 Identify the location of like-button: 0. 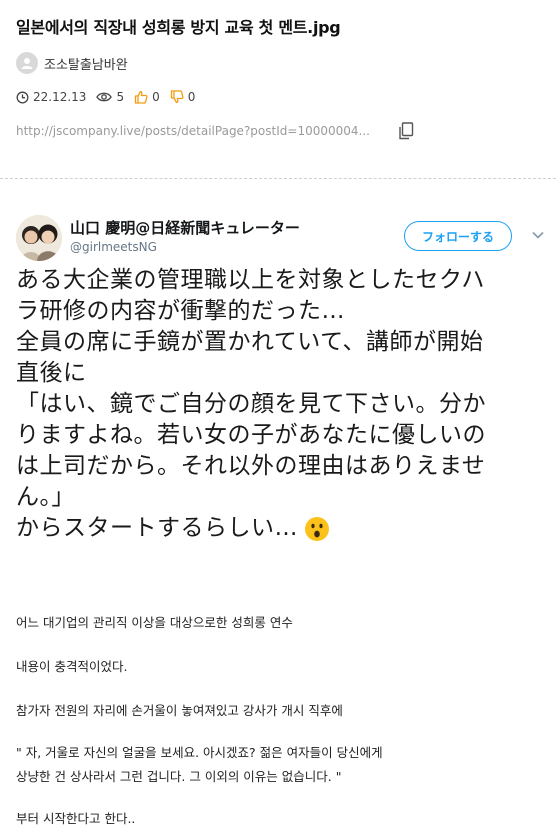
(147, 97).